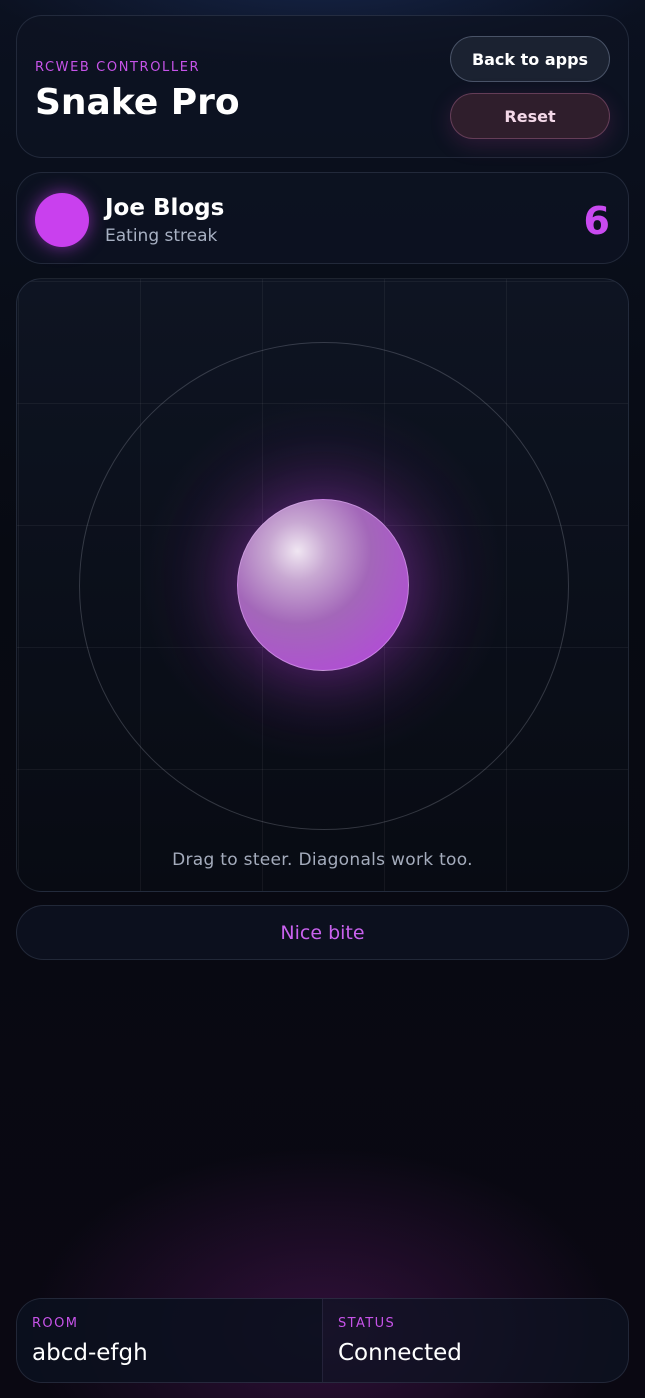  What do you see at coordinates (118, 67) in the screenshot?
I see `app-eyebrow: RCWEB CONTROLLER` at bounding box center [118, 67].